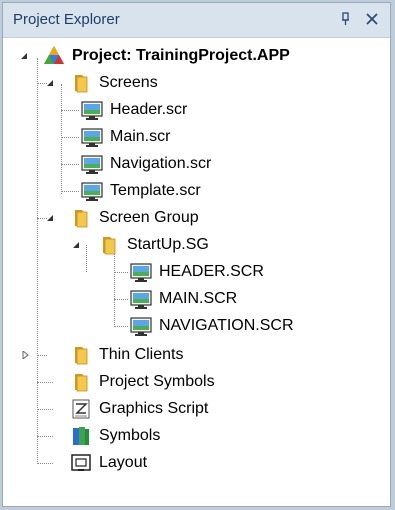  What do you see at coordinates (211, 271) in the screenshot?
I see `tree-node-label: HEADER.SCR` at bounding box center [211, 271].